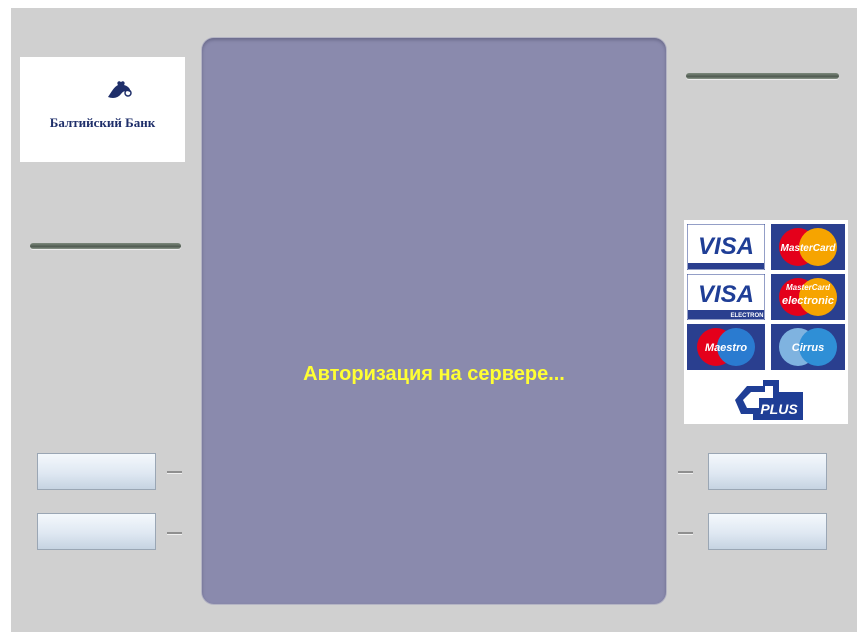  What do you see at coordinates (102, 122) in the screenshot?
I see `bank-name: Балтийский Банк` at bounding box center [102, 122].